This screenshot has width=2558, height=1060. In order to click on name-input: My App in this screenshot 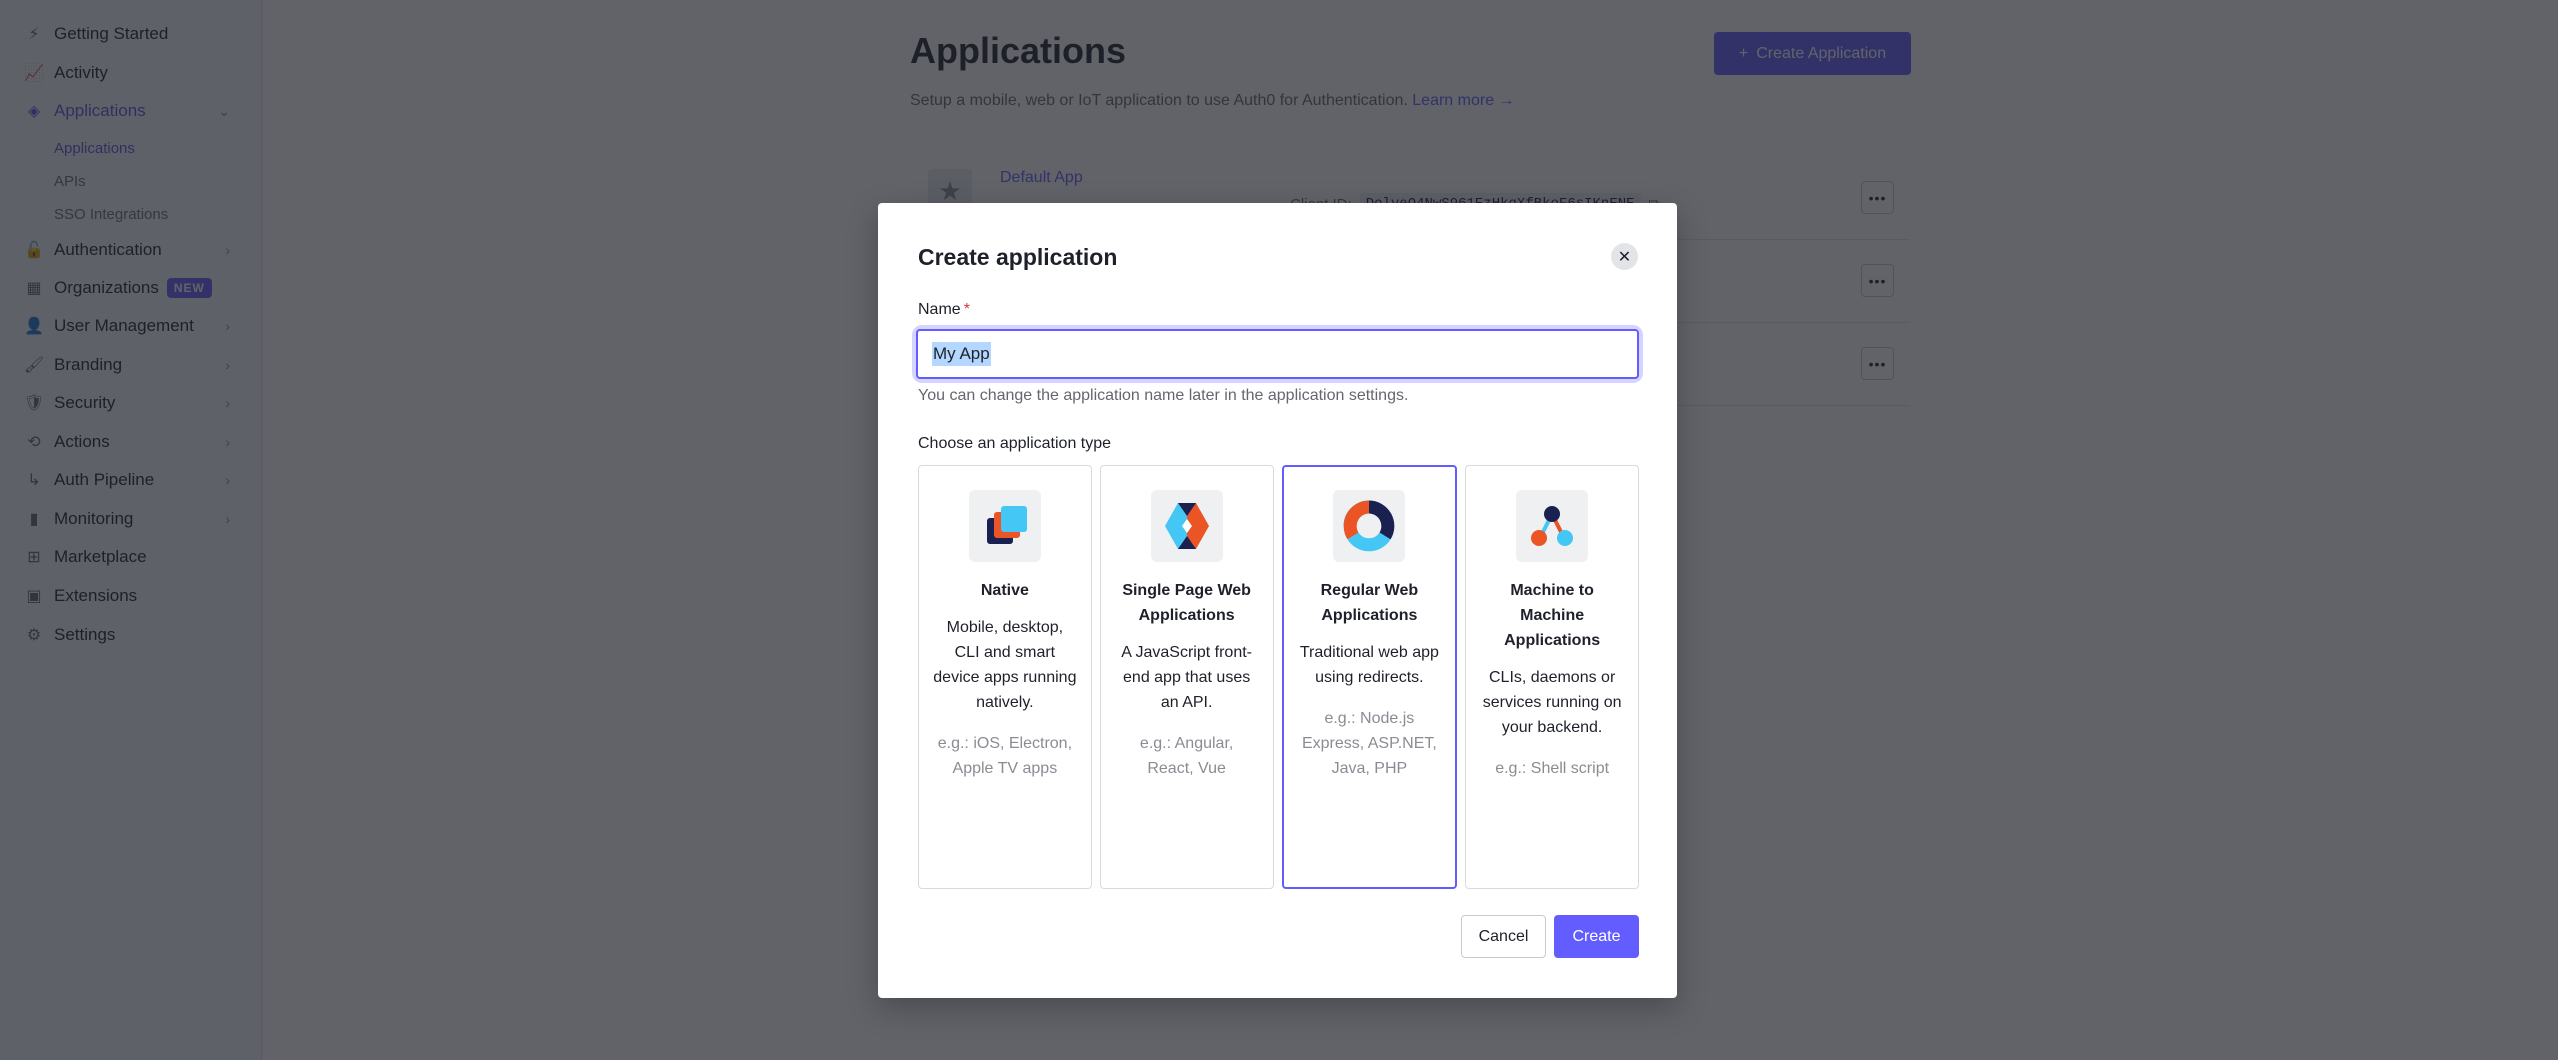, I will do `click(1277, 354)`.